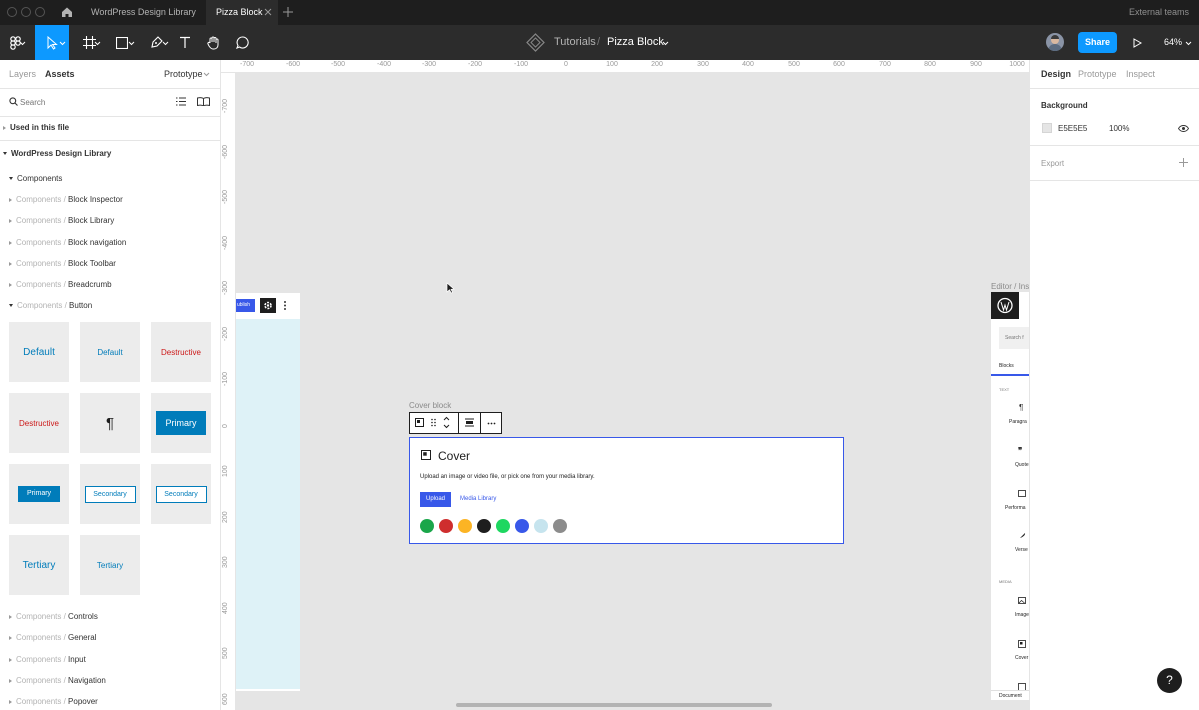  I want to click on block-item-label: Image, so click(1022, 615).